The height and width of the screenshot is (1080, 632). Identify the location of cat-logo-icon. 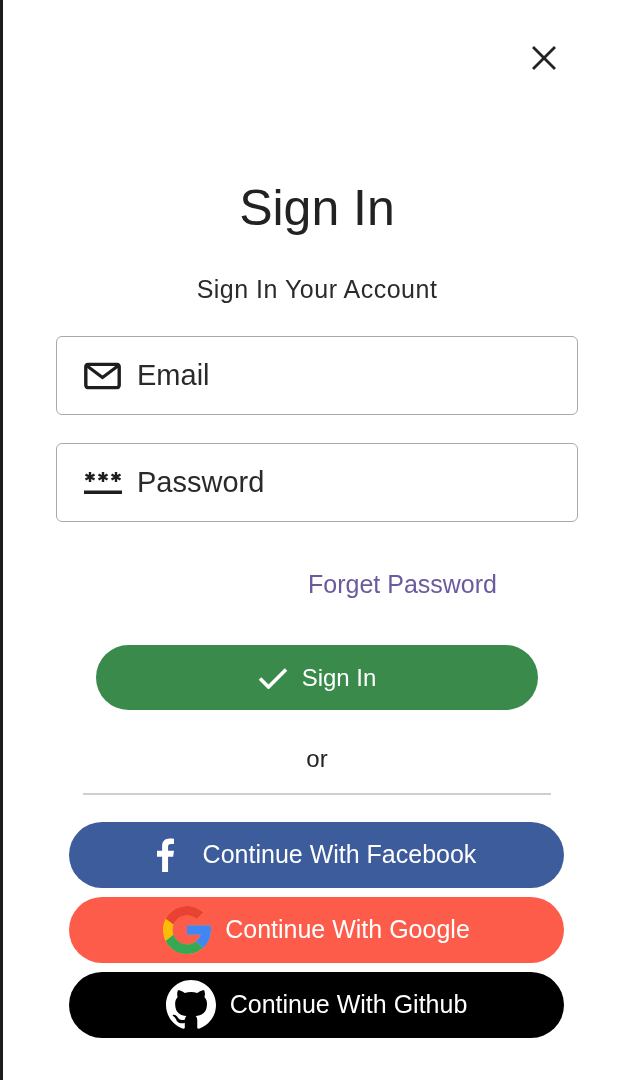
(190, 1005).